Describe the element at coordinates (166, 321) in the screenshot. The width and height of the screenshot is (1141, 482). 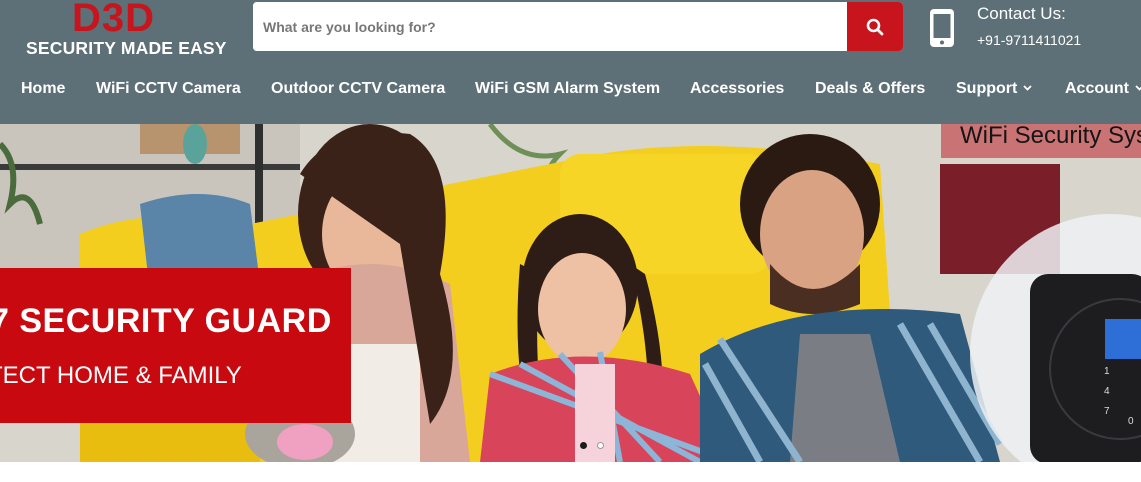
I see `hero-headline: 7 SECURITY GUARD` at that location.